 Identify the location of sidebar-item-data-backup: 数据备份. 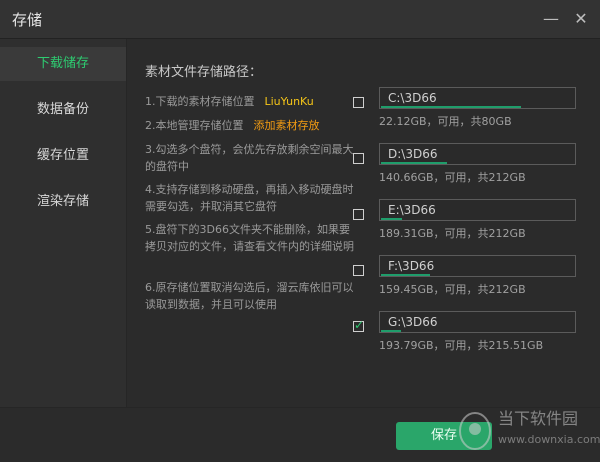
(63, 110).